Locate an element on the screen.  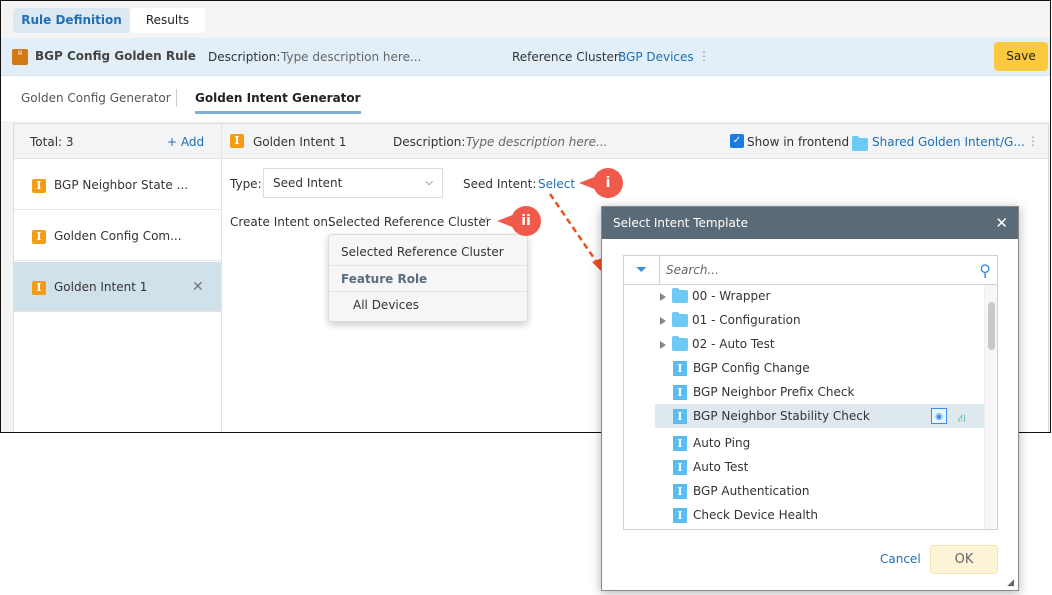
topology-icon: ⛙ is located at coordinates (962, 419).